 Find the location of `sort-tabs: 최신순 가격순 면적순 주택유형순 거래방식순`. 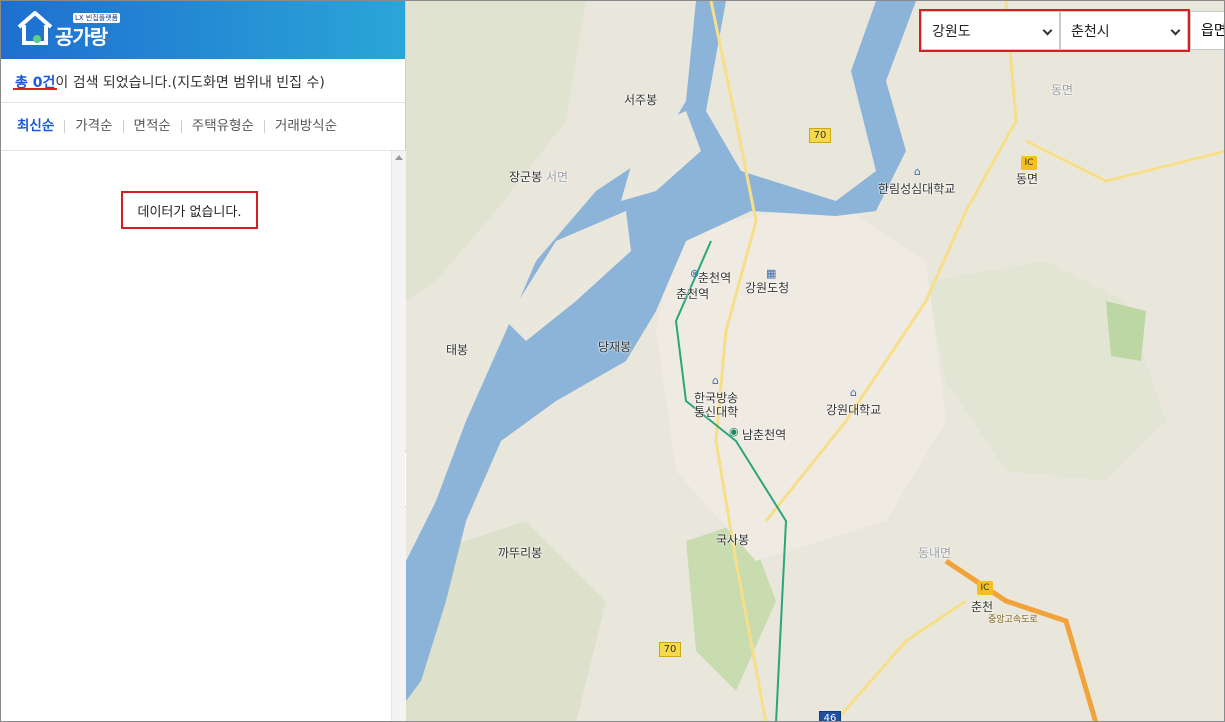

sort-tabs: 최신순 가격순 면적순 주택유형순 거래방식순 is located at coordinates (203, 127).